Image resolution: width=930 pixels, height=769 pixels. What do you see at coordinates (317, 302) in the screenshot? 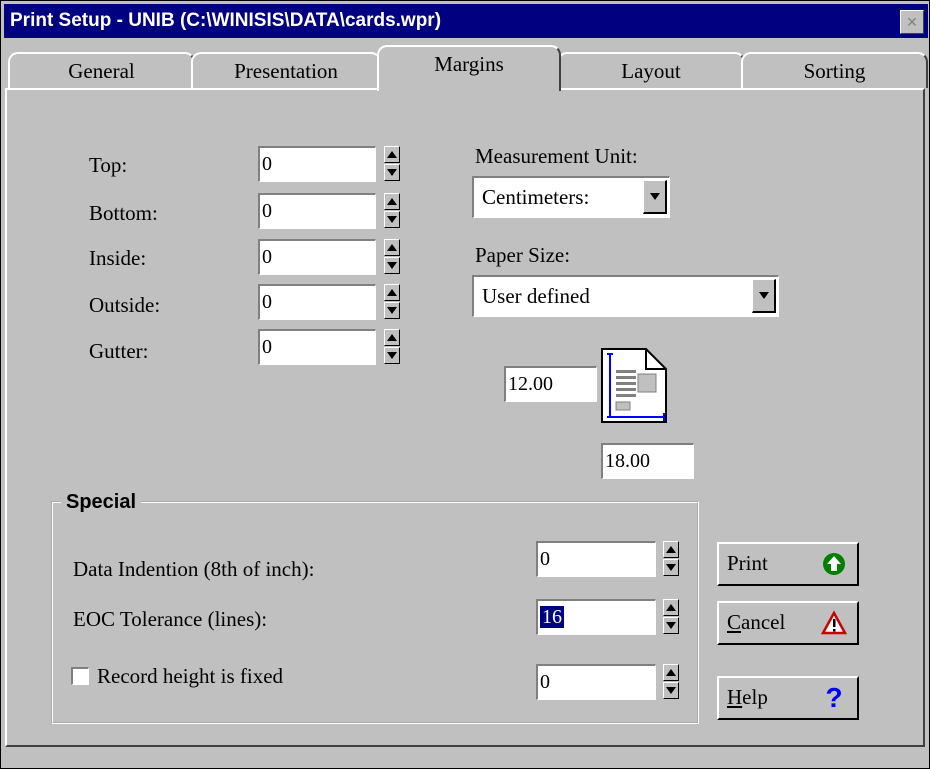
I see `outside-margin-input: 0` at bounding box center [317, 302].